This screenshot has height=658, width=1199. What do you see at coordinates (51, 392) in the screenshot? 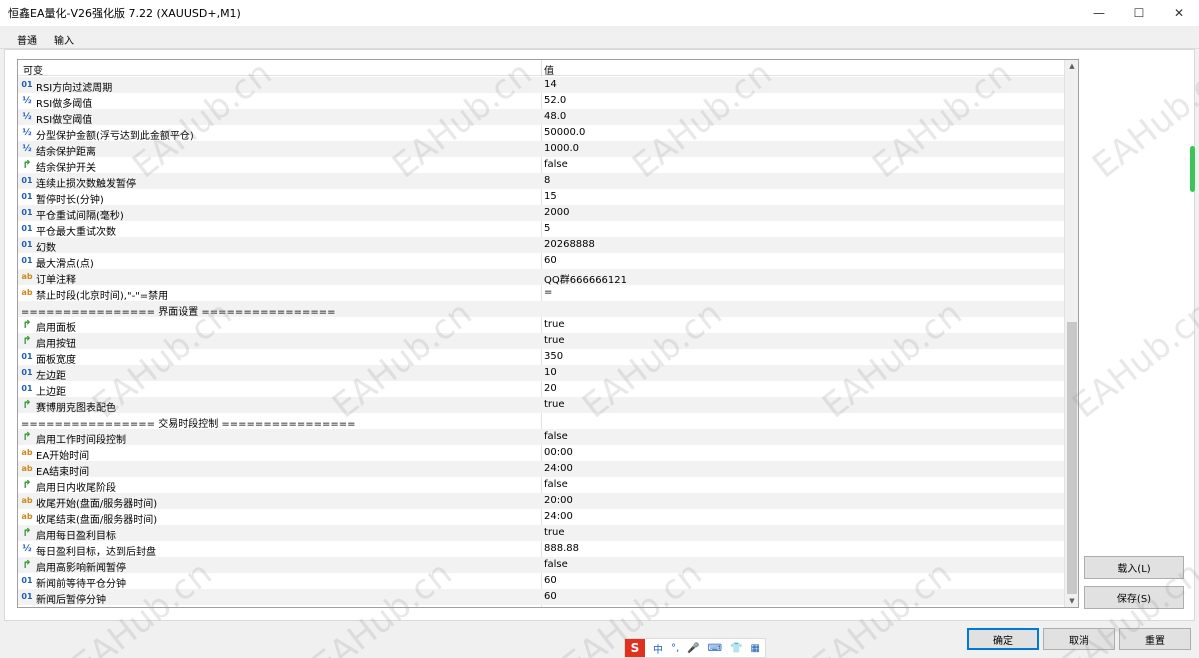
I see `parameter-name: 上边距` at bounding box center [51, 392].